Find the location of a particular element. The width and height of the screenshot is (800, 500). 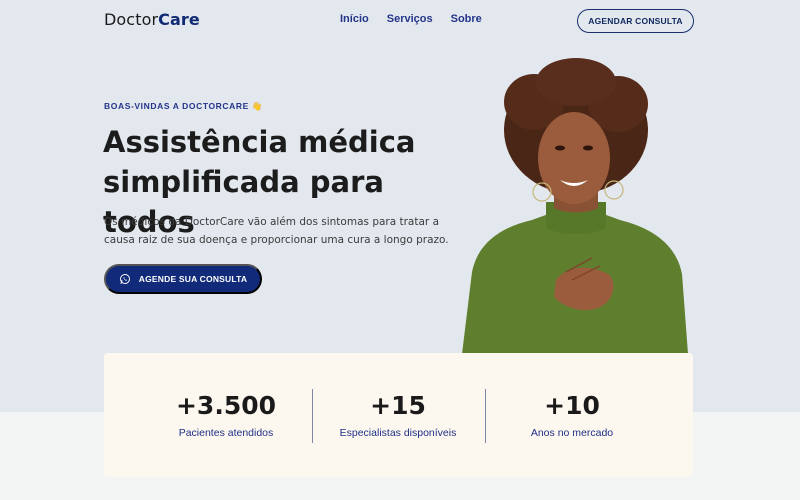

stat-patients: +3.500 Pacientes atendidos is located at coordinates (226, 415).